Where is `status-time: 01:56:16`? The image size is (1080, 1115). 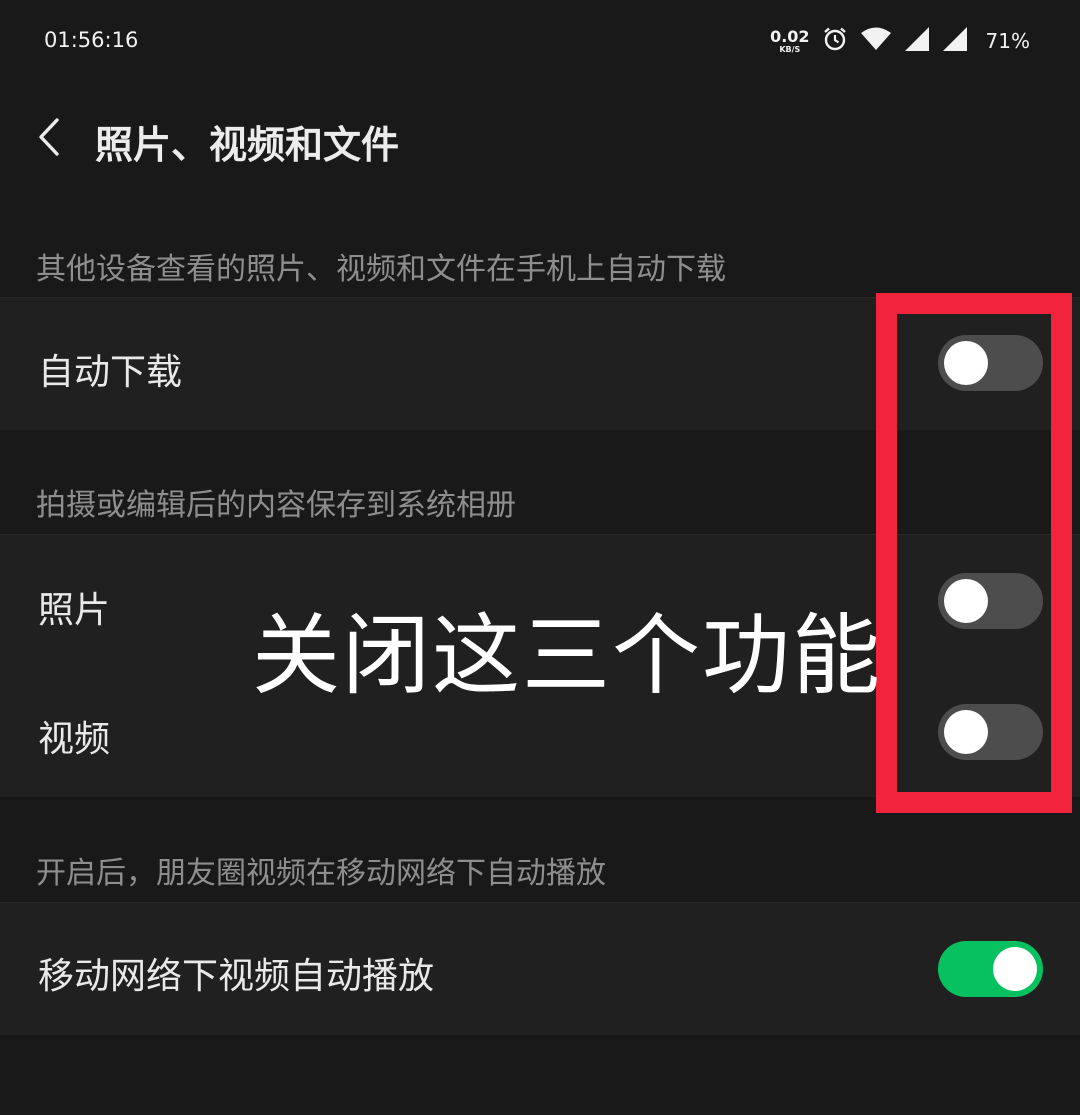
status-time: 01:56:16 is located at coordinates (91, 40).